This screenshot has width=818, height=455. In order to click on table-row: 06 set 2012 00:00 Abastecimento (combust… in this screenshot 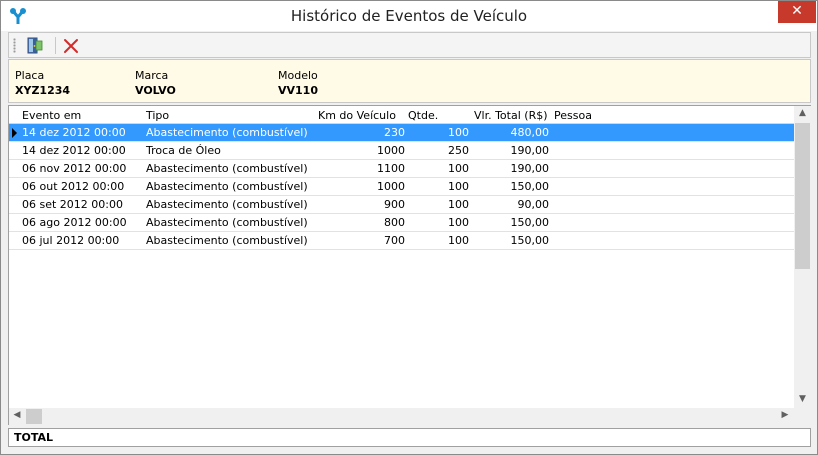, I will do `click(401, 205)`.